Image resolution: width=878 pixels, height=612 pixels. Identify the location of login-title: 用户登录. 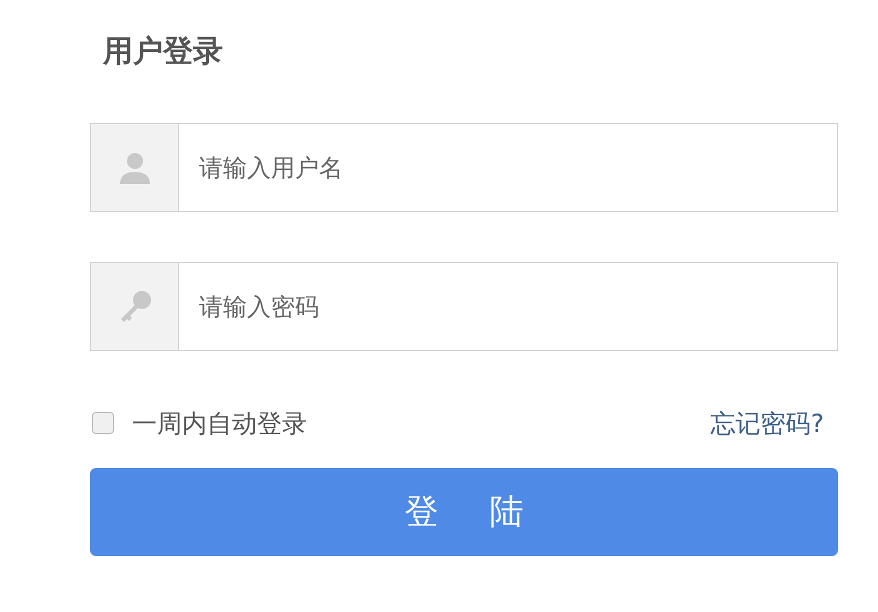
(163, 52).